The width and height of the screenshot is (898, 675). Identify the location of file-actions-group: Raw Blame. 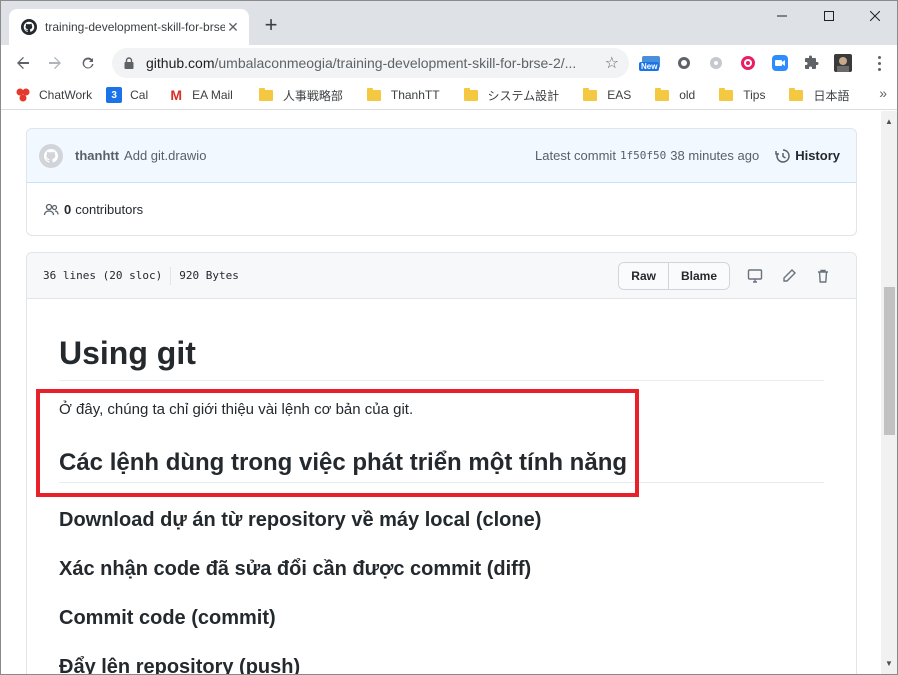
(674, 275).